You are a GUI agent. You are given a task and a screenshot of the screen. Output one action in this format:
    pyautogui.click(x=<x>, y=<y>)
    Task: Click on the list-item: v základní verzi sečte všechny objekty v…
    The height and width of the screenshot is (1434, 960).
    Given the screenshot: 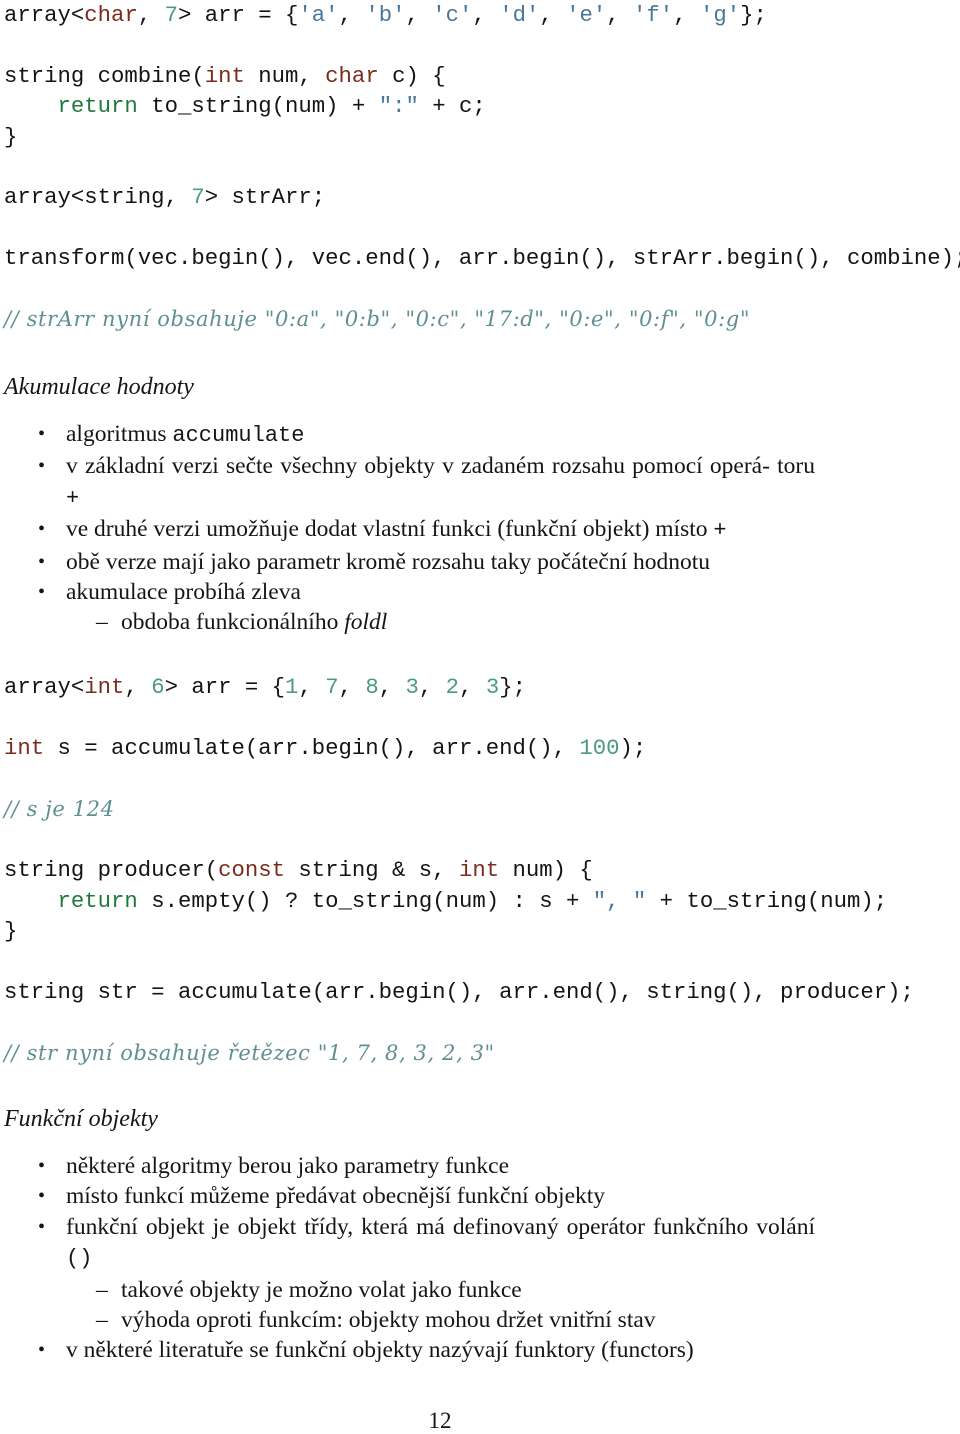 What is the action you would take?
    pyautogui.click(x=450, y=482)
    